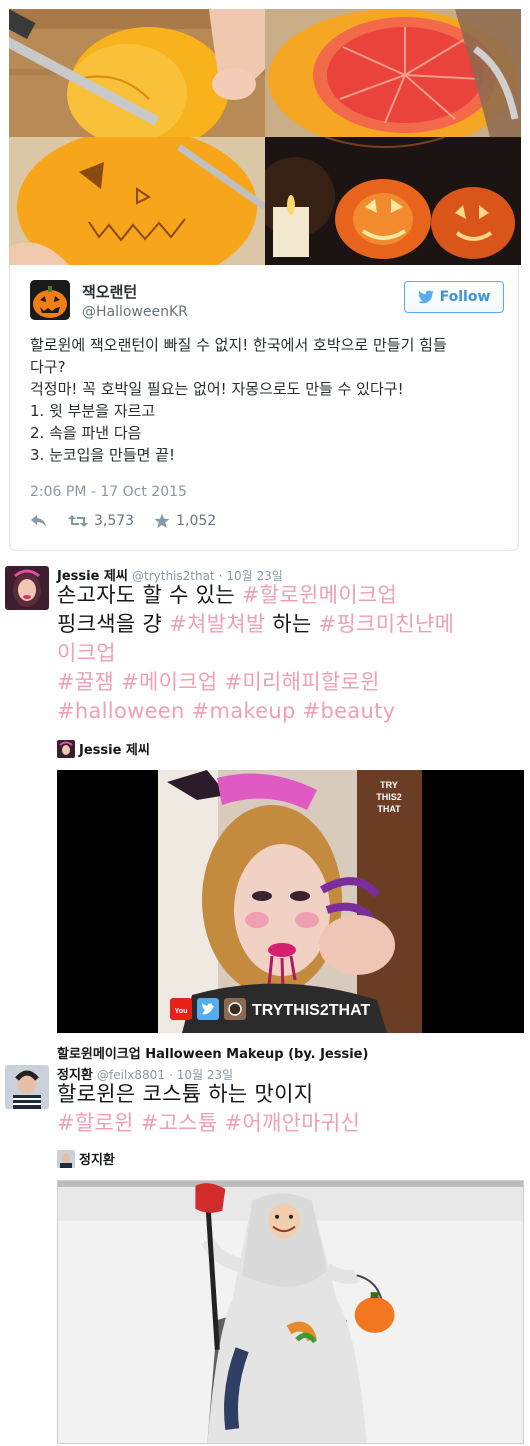 This screenshot has height=1446, width=530. What do you see at coordinates (135, 312) in the screenshot?
I see `tweet-handle: @HalloweenKR` at bounding box center [135, 312].